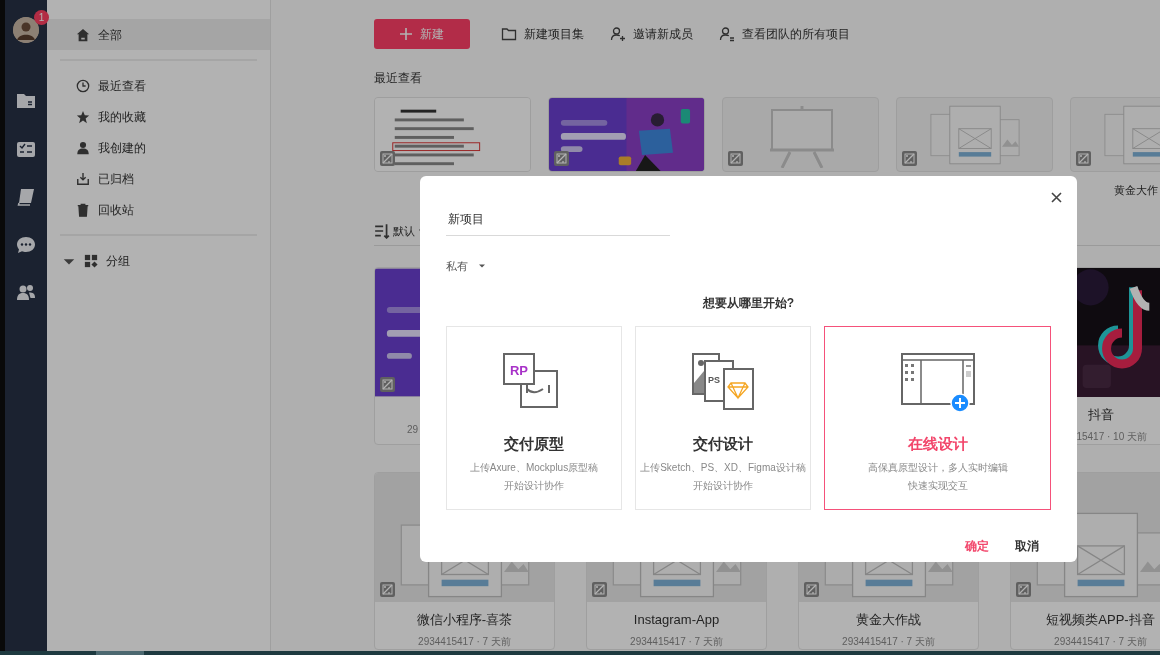 This screenshot has height=655, width=1160. What do you see at coordinates (937, 443) in the screenshot?
I see `option-title: 在线设计` at bounding box center [937, 443].